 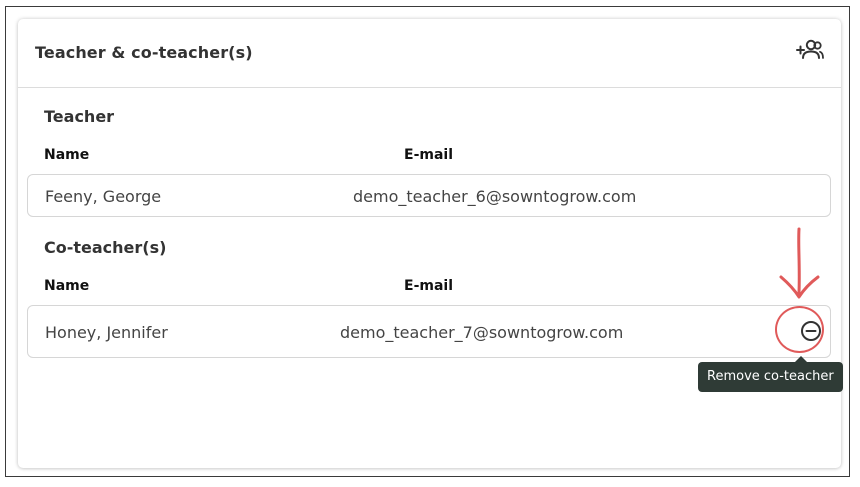 I want to click on add-person-icon, so click(x=810, y=50).